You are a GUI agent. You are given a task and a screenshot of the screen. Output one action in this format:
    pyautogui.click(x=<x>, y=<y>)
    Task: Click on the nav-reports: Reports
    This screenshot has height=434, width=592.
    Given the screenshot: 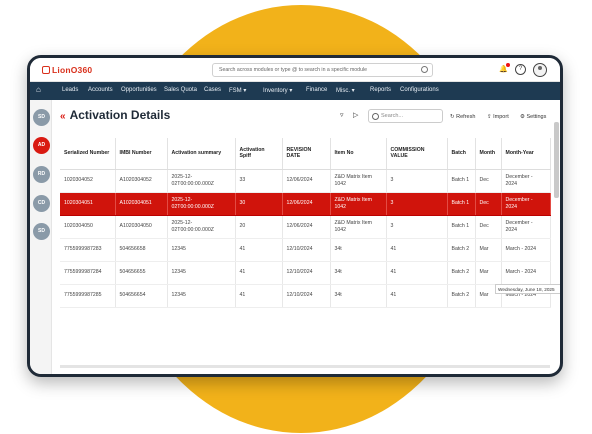 What is the action you would take?
    pyautogui.click(x=380, y=90)
    